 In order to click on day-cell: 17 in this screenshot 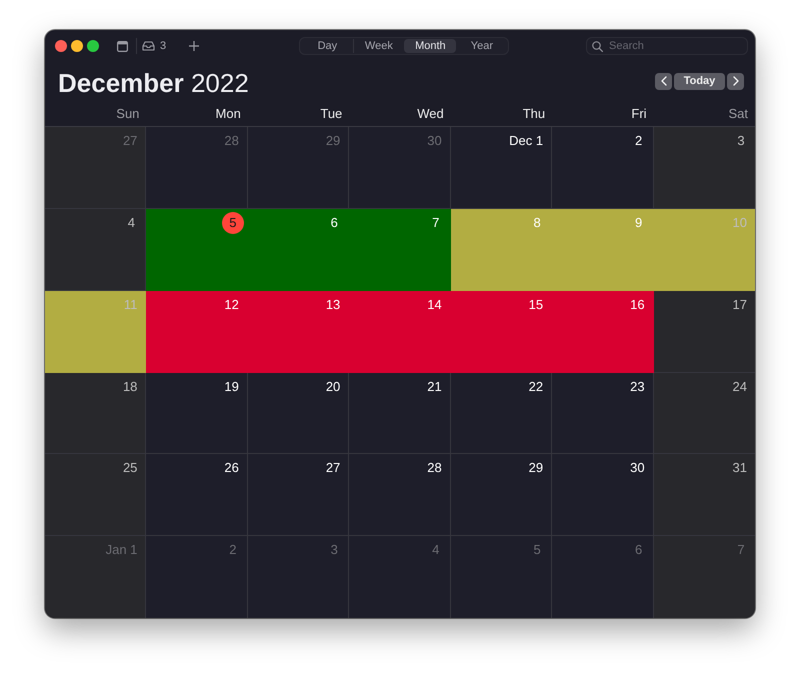, I will do `click(704, 331)`.